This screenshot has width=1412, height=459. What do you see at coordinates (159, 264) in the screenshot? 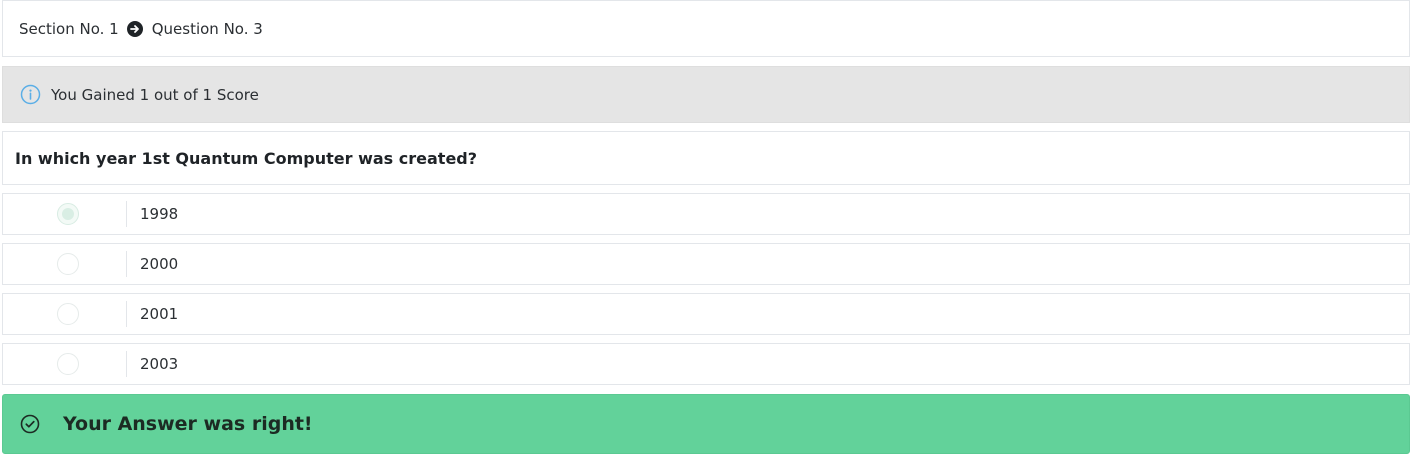
I see `option-label: 2000` at bounding box center [159, 264].